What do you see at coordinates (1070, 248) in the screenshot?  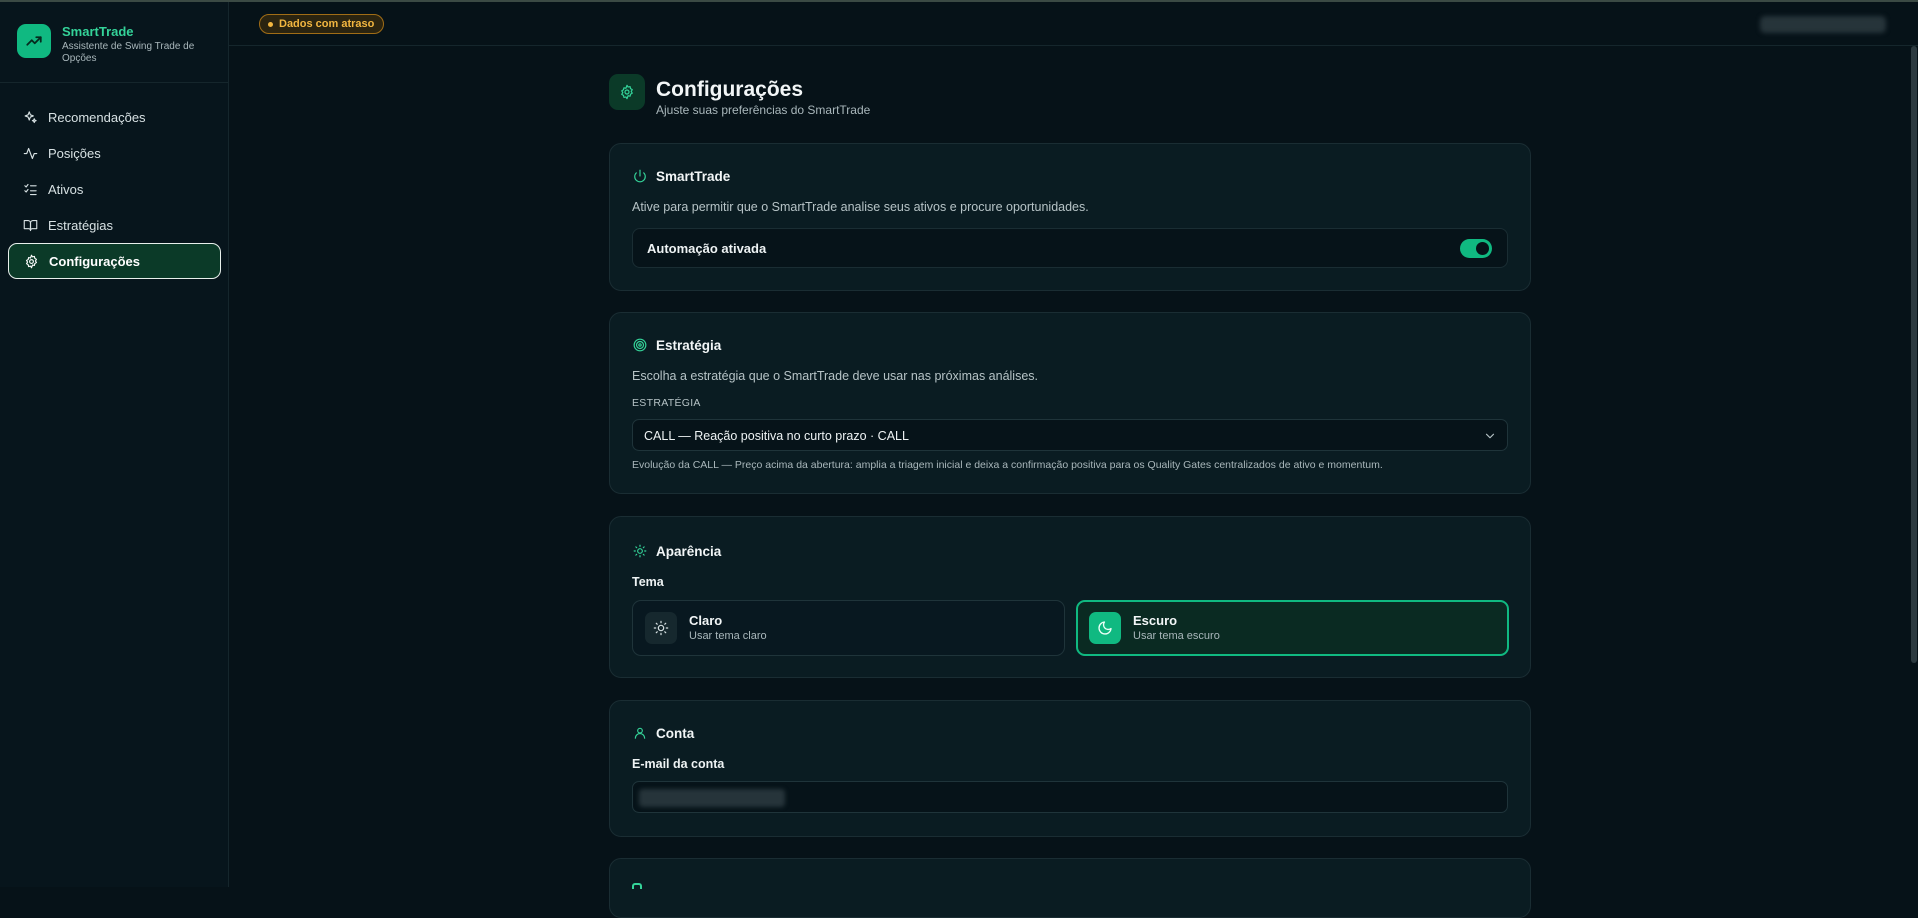 I see `automation-row: Automação ativada` at bounding box center [1070, 248].